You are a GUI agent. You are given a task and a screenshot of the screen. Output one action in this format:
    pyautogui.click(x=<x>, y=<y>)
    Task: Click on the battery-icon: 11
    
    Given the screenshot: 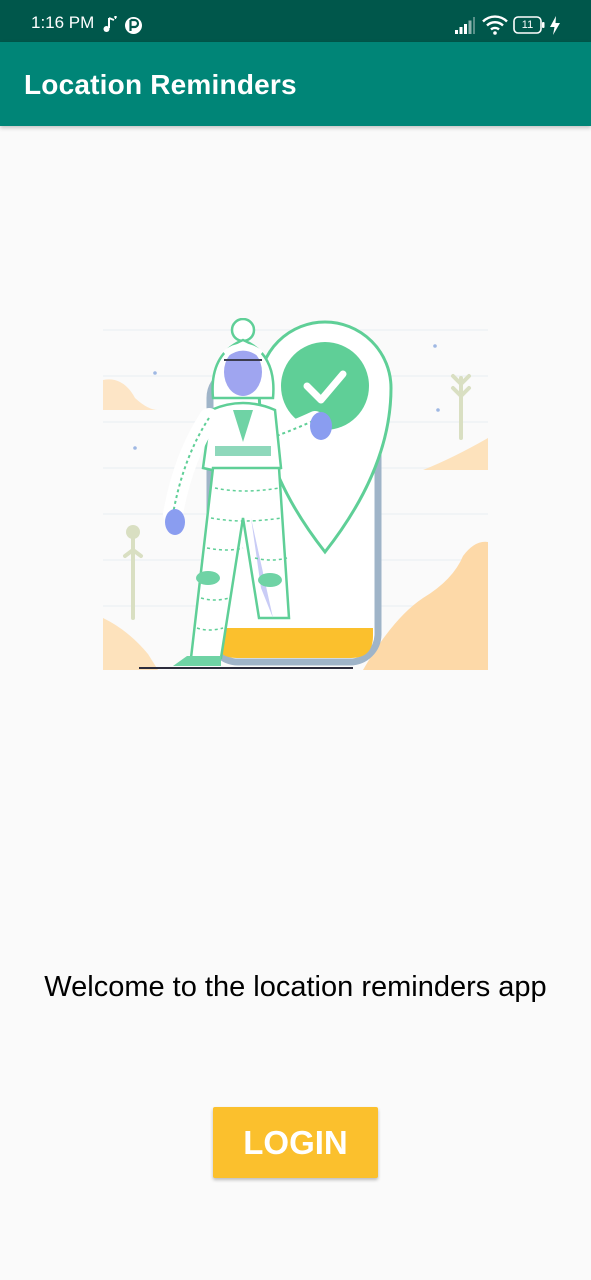 What is the action you would take?
    pyautogui.click(x=529, y=25)
    